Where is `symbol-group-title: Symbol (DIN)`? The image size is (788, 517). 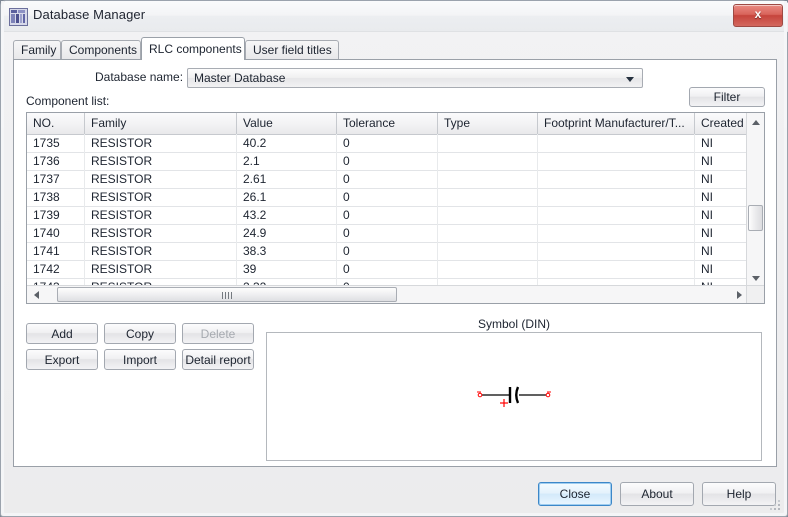
symbol-group-title: Symbol (DIN) is located at coordinates (513, 324).